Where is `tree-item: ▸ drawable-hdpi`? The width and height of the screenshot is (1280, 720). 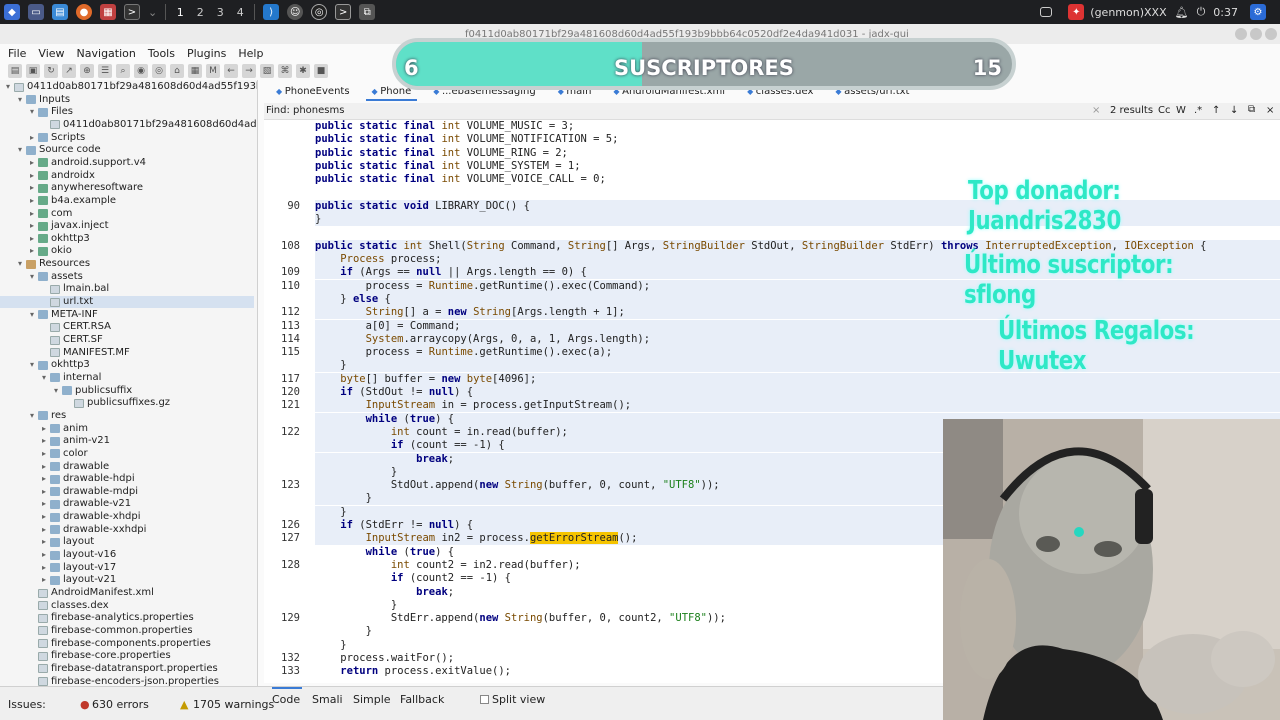 tree-item: ▸ drawable-hdpi is located at coordinates (88, 479).